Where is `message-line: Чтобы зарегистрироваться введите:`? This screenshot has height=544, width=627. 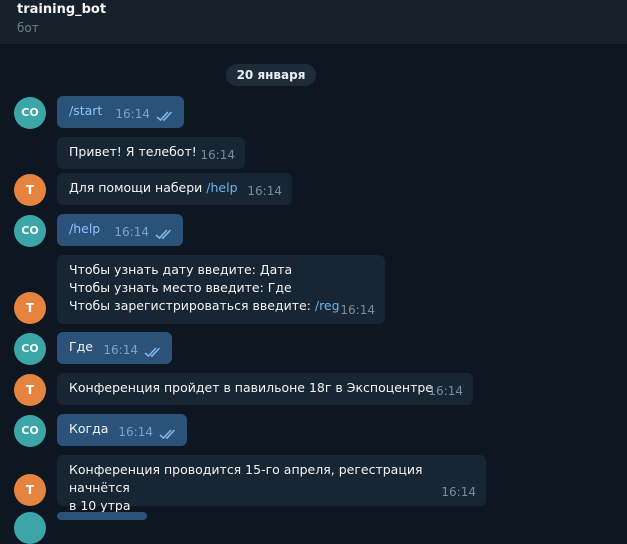
message-line: Чтобы зарегистрироваться введите: is located at coordinates (192, 305).